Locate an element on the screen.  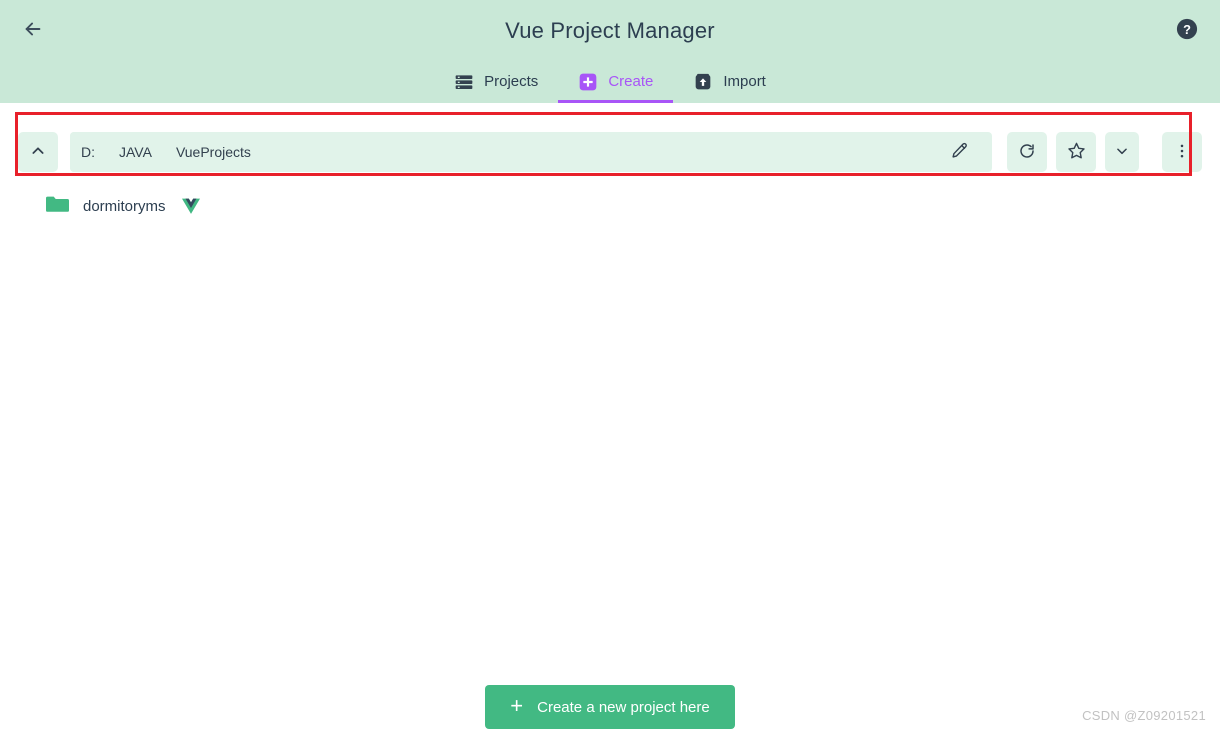
tab-create: Create is located at coordinates (616, 83).